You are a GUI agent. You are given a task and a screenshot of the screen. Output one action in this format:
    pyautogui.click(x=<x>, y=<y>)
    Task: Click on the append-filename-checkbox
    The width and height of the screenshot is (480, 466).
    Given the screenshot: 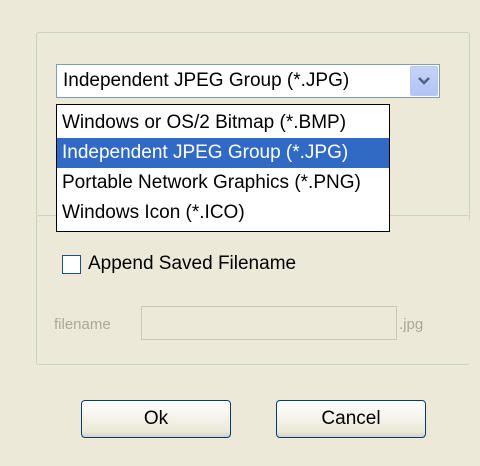 What is the action you would take?
    pyautogui.click(x=71, y=264)
    